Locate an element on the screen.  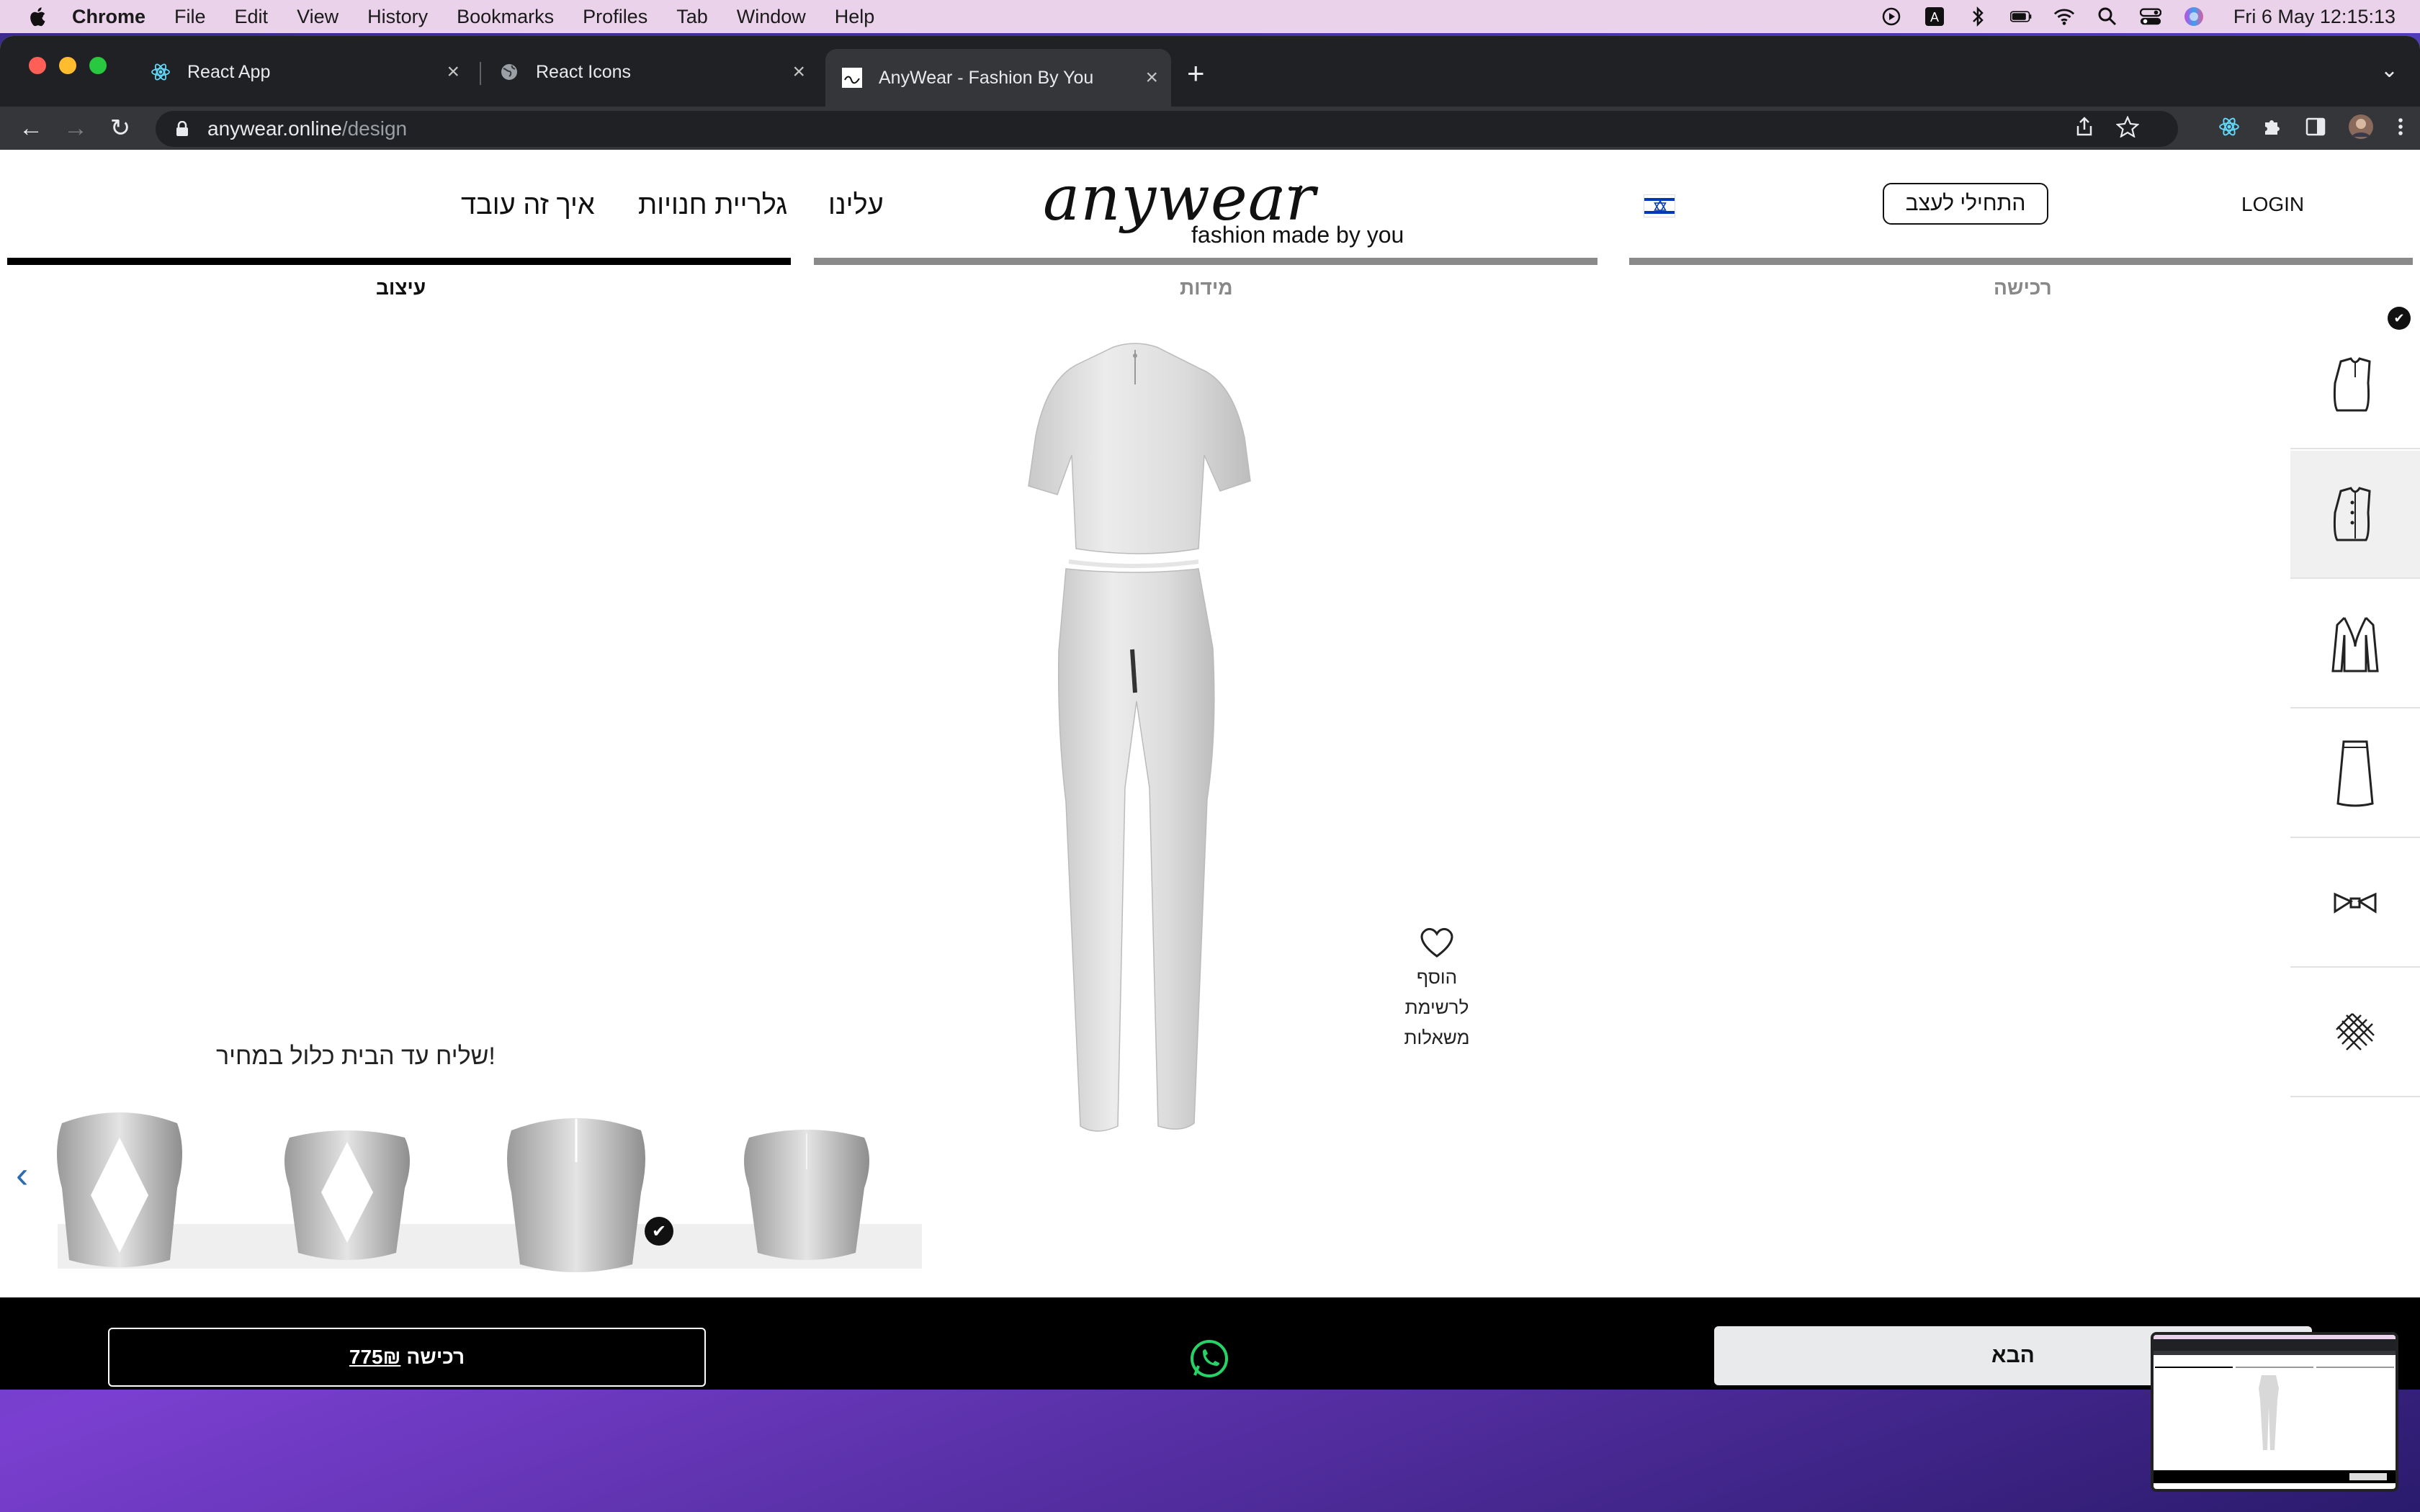
wishlist-line-1: הוסף is located at coordinates (1437, 977).